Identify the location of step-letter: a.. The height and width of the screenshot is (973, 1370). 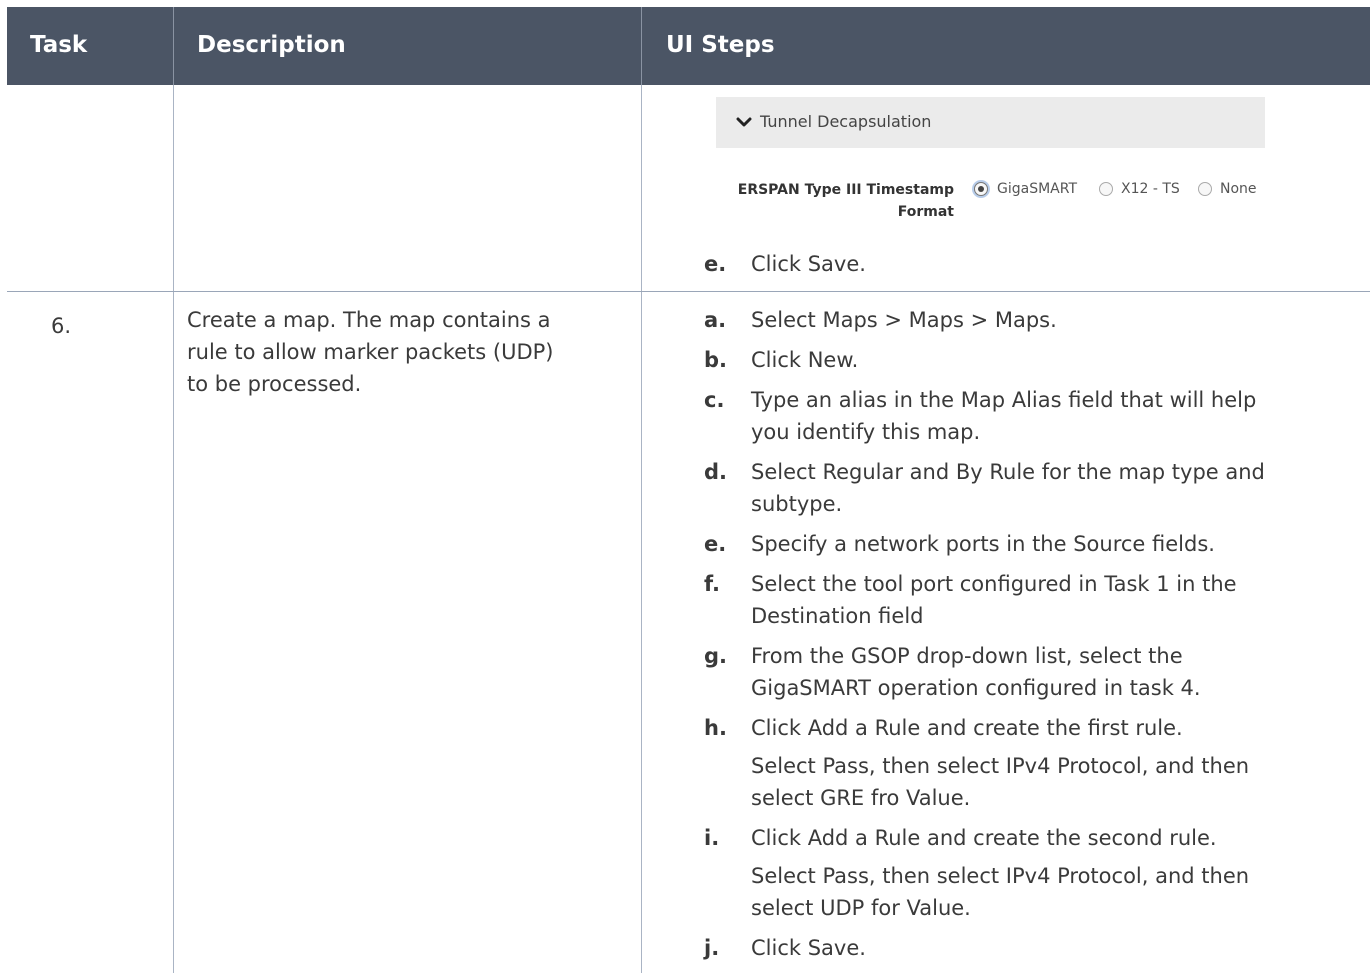
(715, 320).